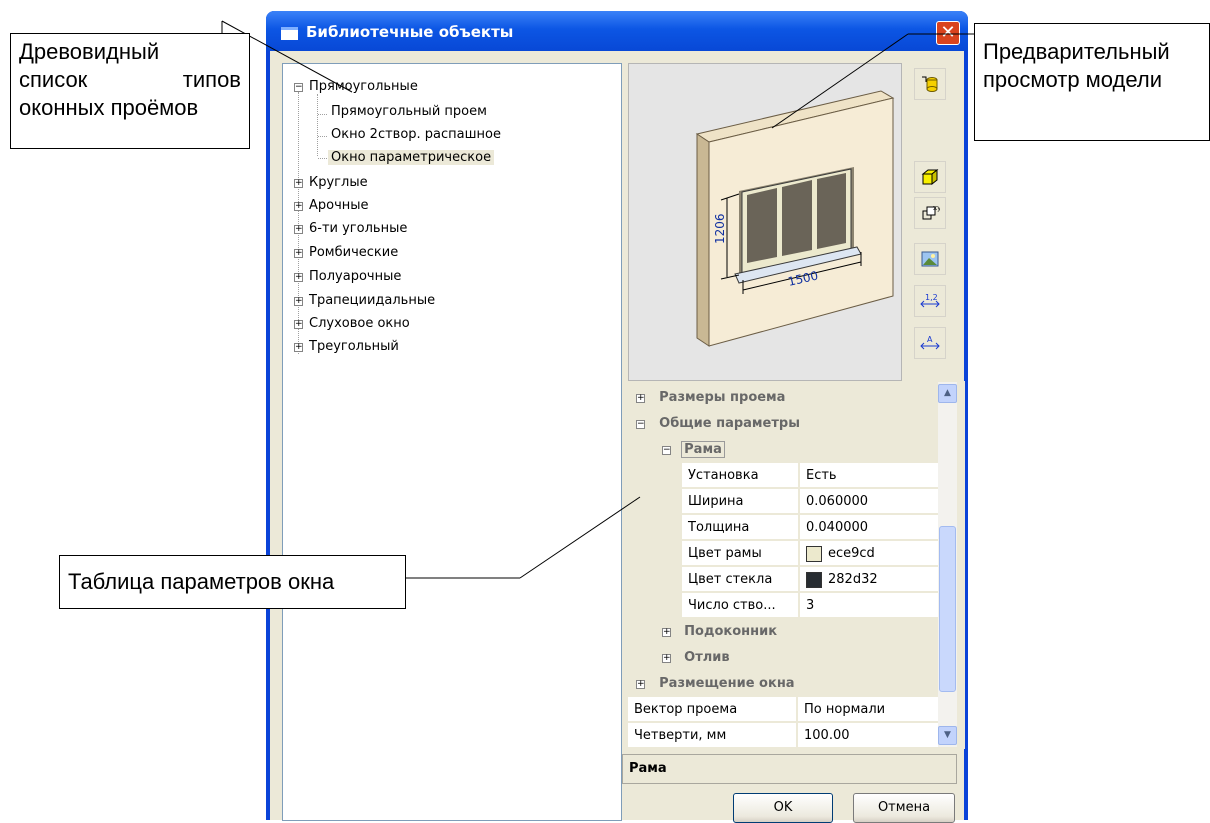  I want to click on render-image-icon, so click(930, 259).